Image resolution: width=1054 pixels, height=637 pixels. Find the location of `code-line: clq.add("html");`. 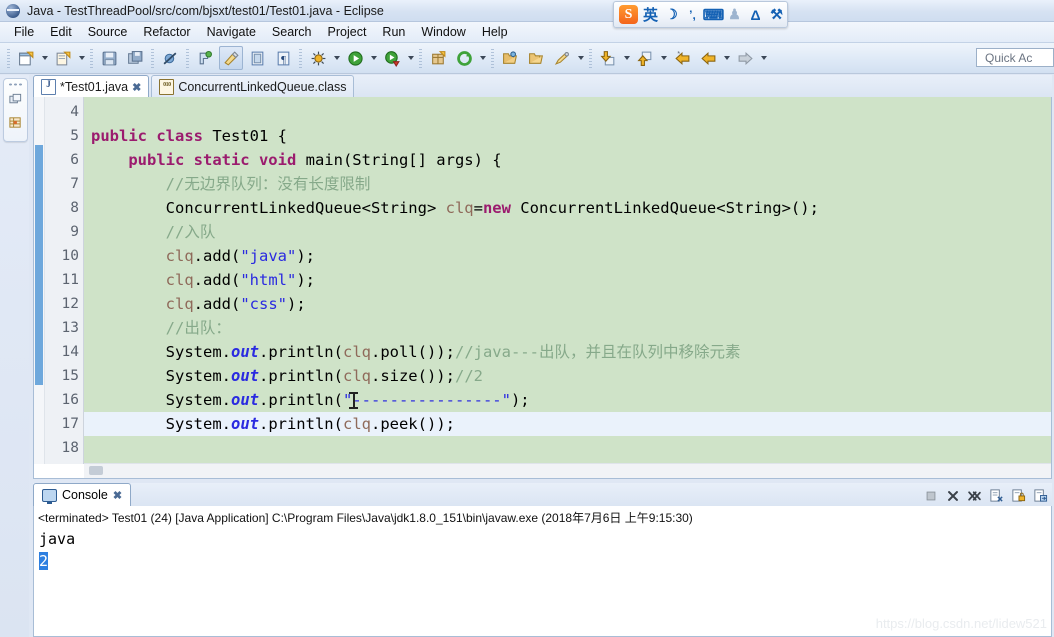

code-line: clq.add("html"); is located at coordinates (567, 280).